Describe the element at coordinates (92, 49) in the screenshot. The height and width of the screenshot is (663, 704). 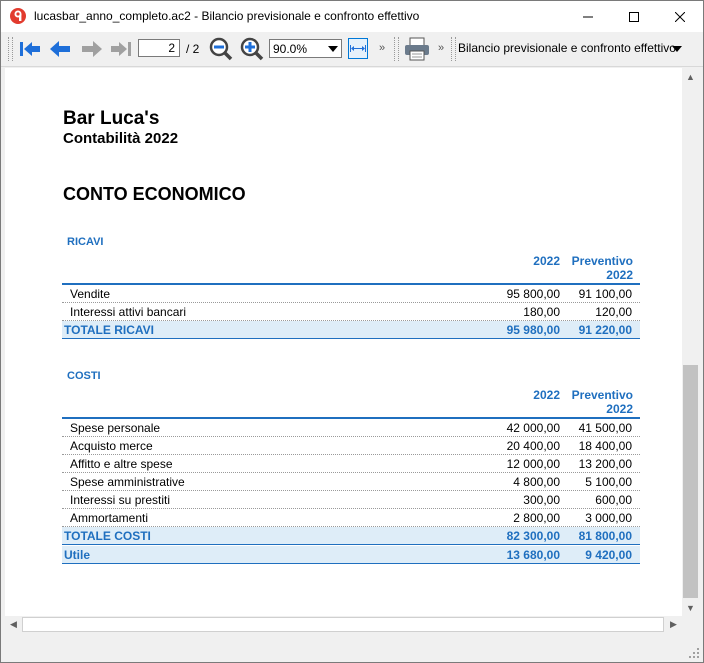
I see `next-page-button` at that location.